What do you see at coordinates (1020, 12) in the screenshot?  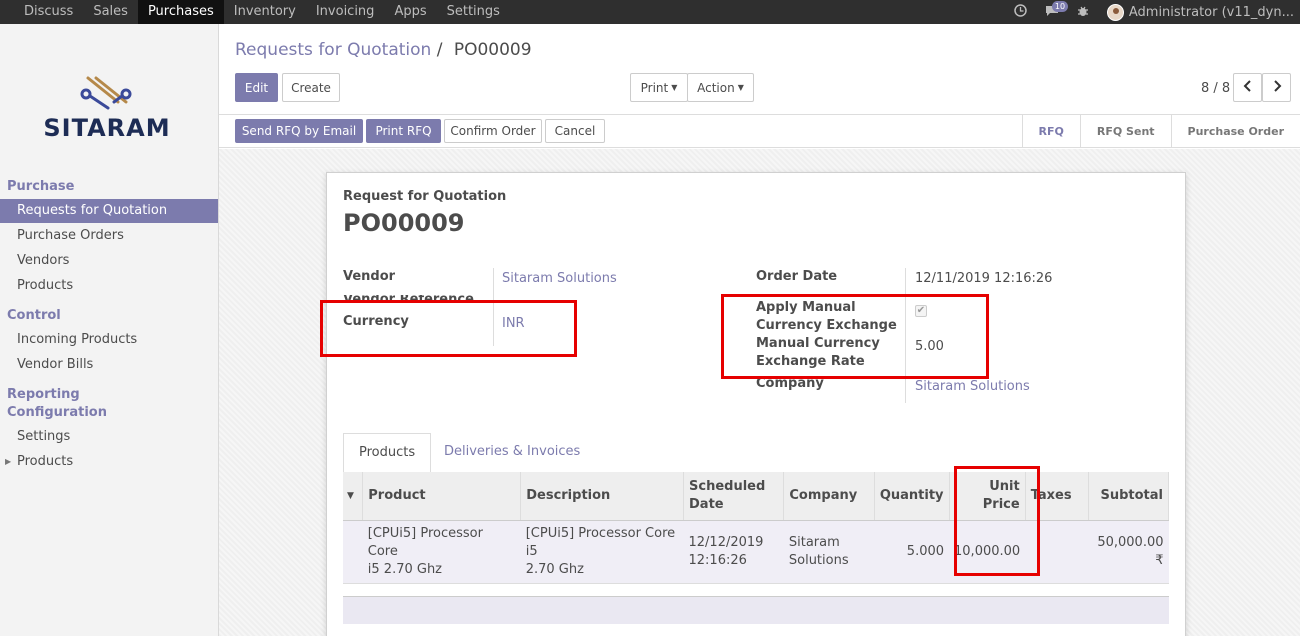 I see `clock-icon` at bounding box center [1020, 12].